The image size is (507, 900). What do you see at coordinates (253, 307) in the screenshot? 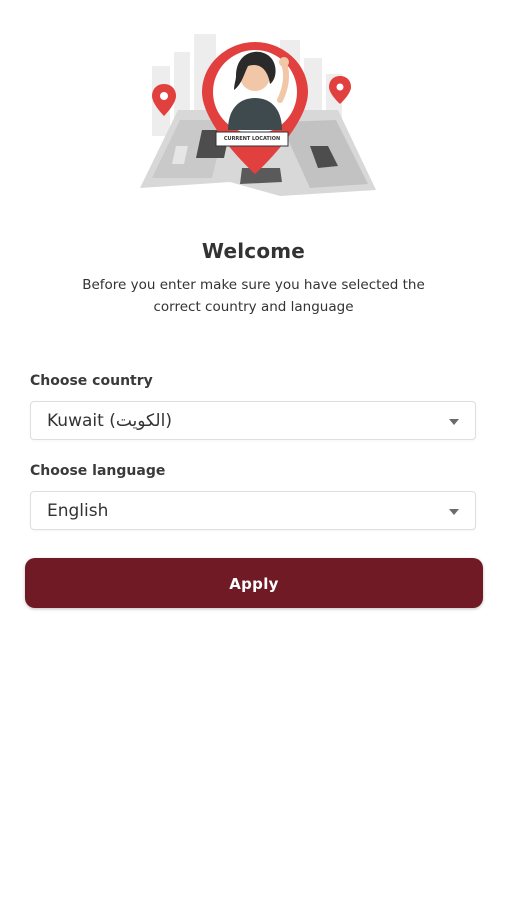
I see `subtitle-line-2: correct country and language` at bounding box center [253, 307].